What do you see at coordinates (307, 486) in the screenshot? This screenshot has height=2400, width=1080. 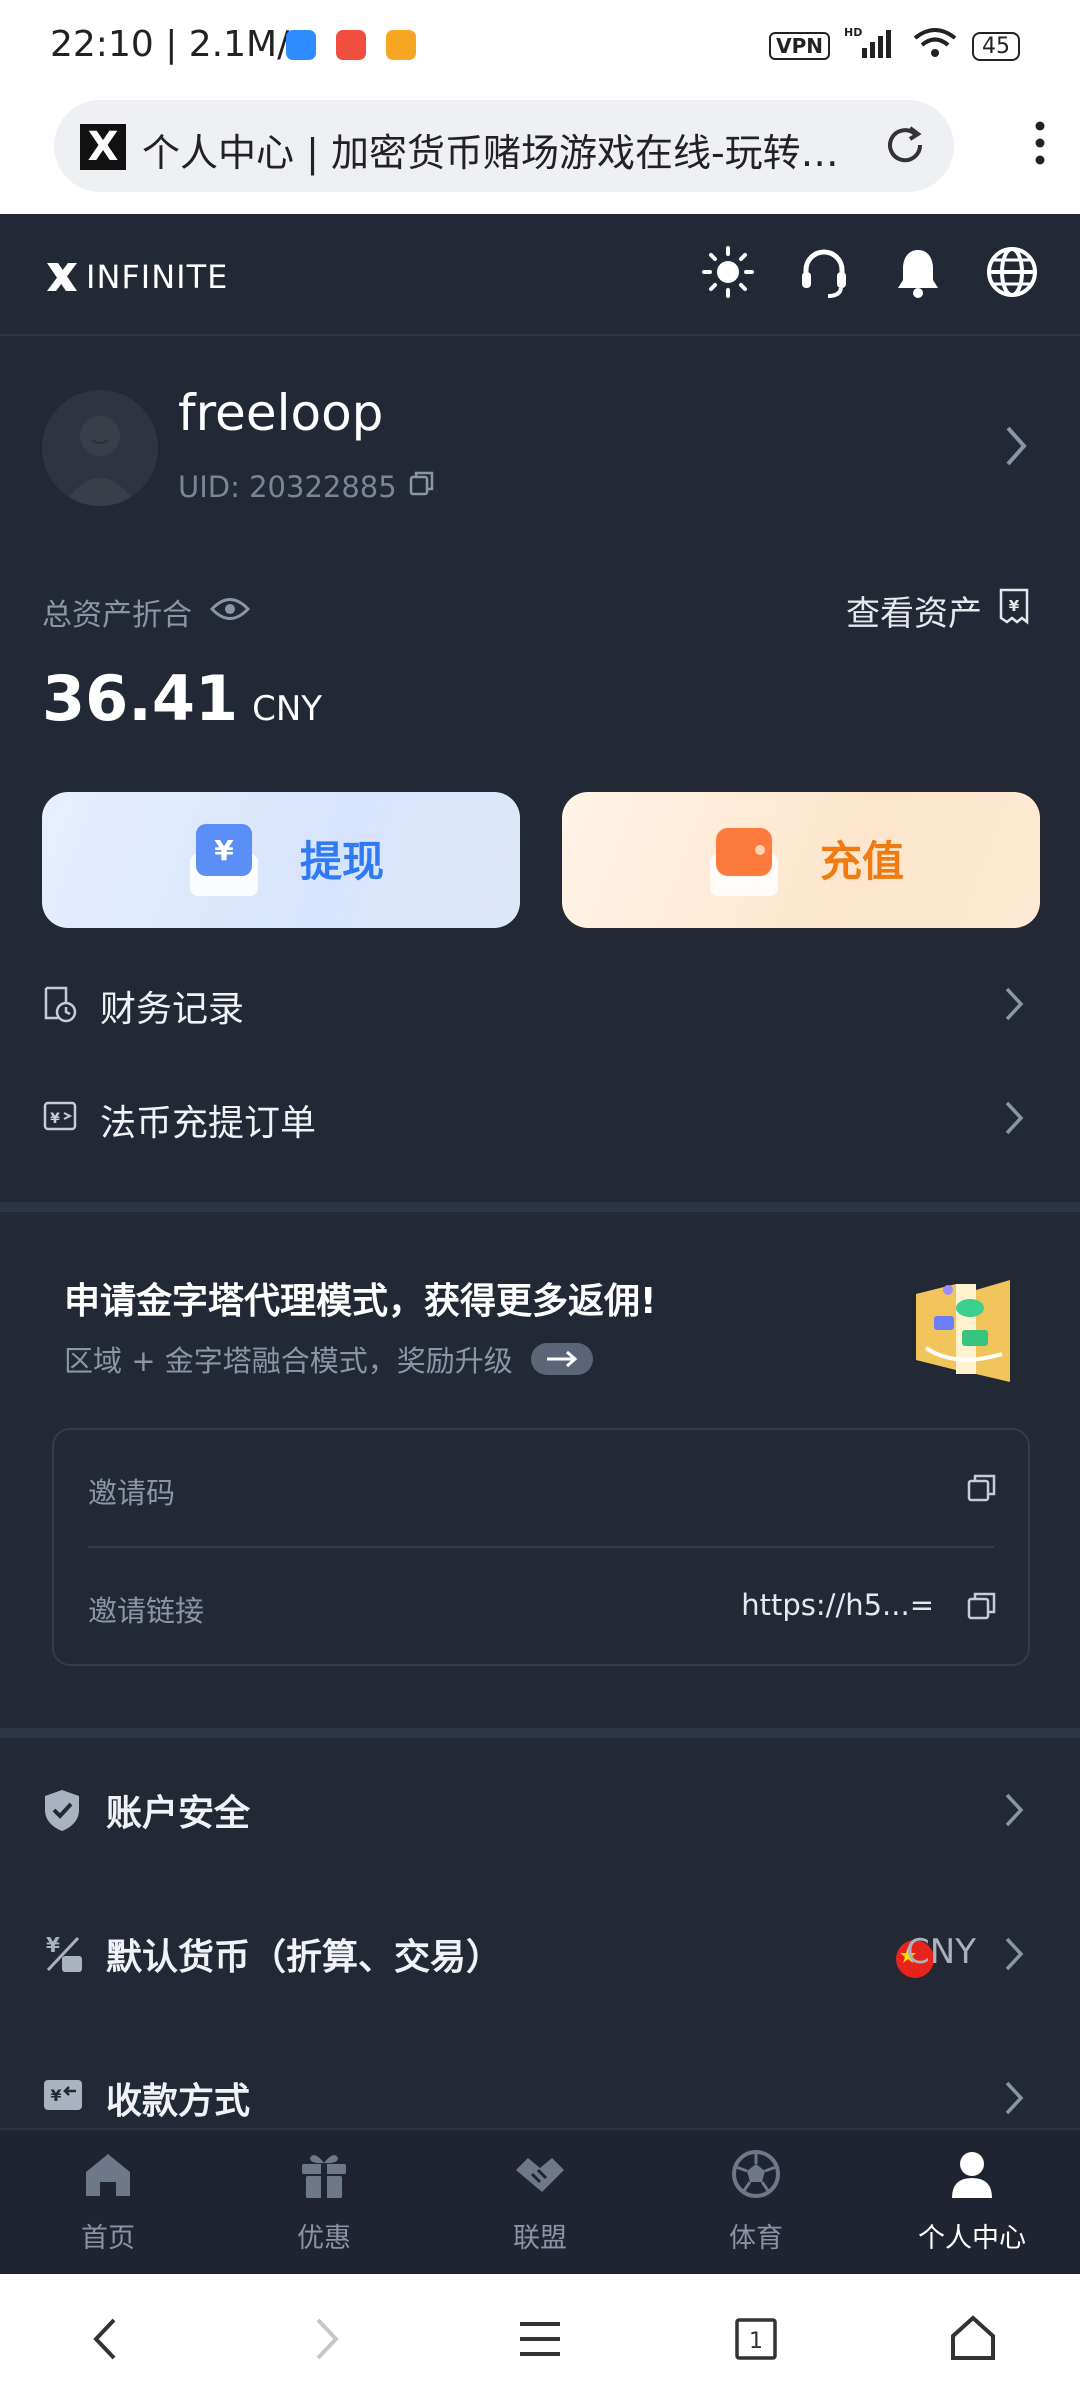 I see `user-id: UID: 20322885` at bounding box center [307, 486].